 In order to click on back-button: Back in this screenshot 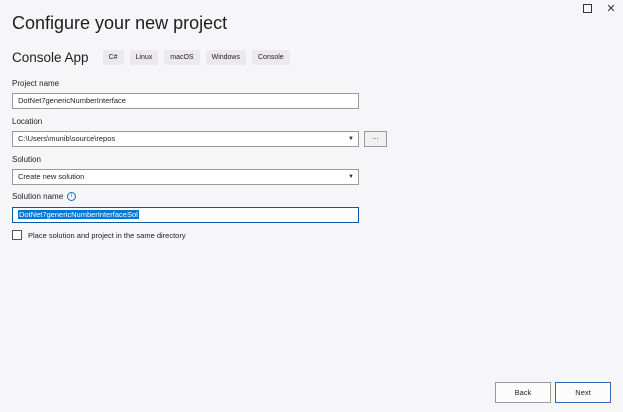, I will do `click(523, 392)`.